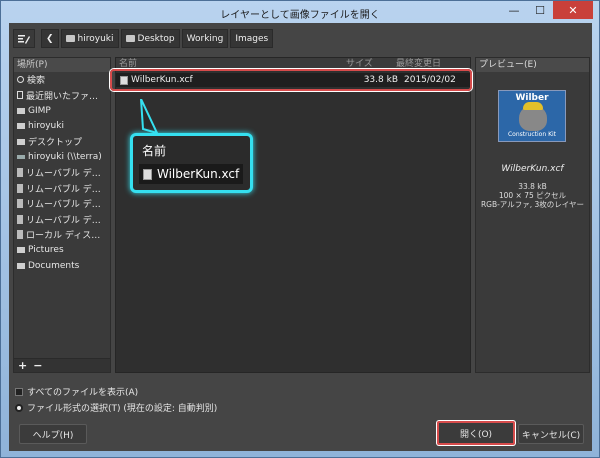  Describe the element at coordinates (191, 174) in the screenshot. I see `callout-file: WilberKun.xcf` at that location.